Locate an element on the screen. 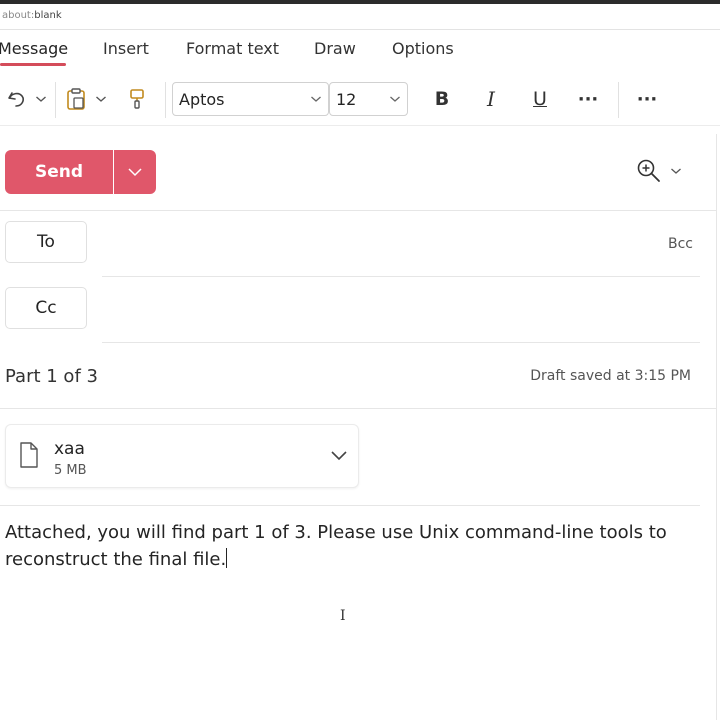 The width and height of the screenshot is (720, 720). bcc-button: Bcc is located at coordinates (680, 244).